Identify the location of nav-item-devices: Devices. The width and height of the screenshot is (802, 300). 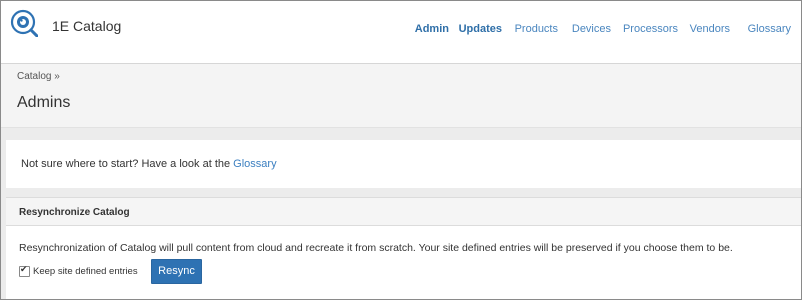
(591, 29).